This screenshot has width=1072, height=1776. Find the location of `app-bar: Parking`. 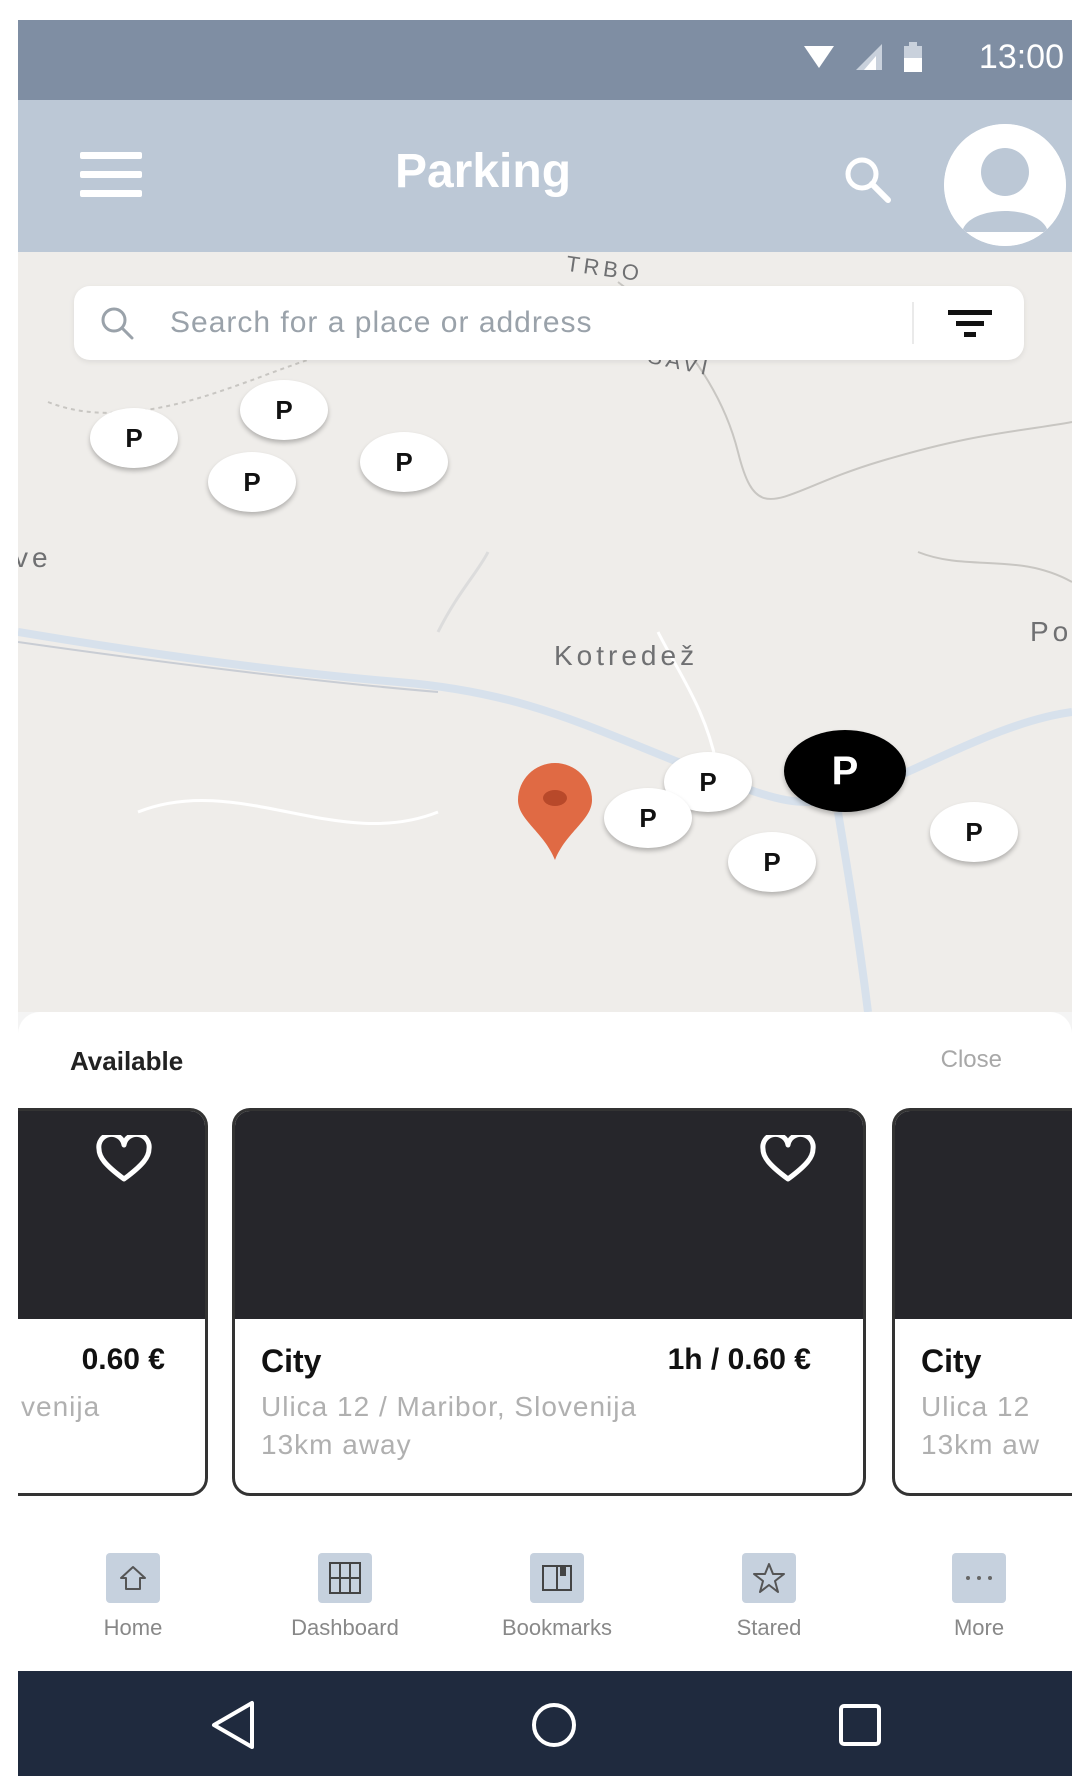

app-bar: Parking is located at coordinates (545, 176).